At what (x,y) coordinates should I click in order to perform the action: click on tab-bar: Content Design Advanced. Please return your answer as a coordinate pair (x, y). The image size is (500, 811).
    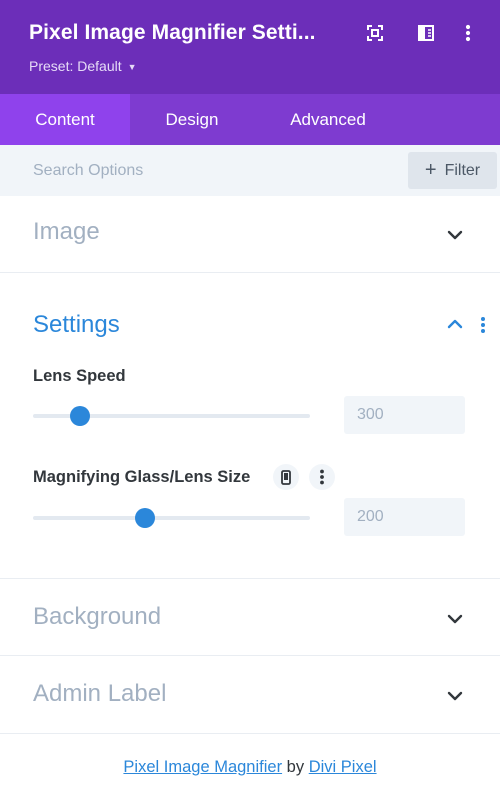
    Looking at the image, I should click on (250, 119).